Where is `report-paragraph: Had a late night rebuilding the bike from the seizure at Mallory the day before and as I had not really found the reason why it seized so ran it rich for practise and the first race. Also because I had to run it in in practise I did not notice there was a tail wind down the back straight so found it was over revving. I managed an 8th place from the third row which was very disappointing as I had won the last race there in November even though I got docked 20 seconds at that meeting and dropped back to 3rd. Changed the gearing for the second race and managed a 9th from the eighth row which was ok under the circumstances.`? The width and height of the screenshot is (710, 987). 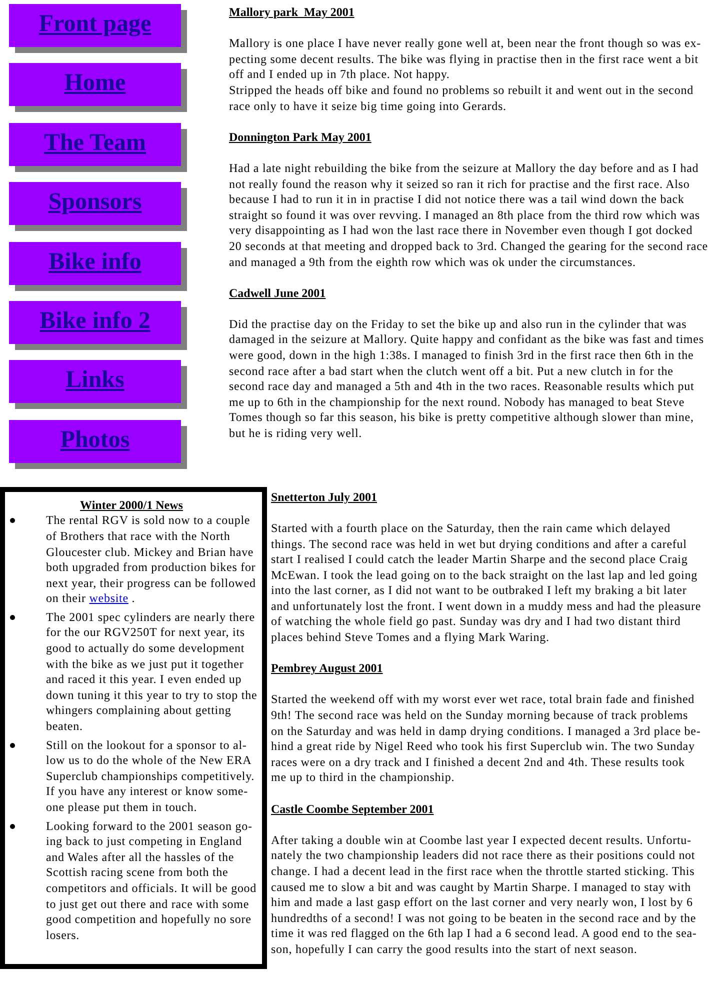 report-paragraph: Had a late night rebuilding the bike from the seizure at Mallory the day before and as I had not really found the reason why it seized so ran it rich for practise and the first race. Also because I had to run it in in practise I did not notice there was a tail wind down the back straight so found it was over revving. I managed an 8th place from the third row which was very disappointing as I had won the last race there in November even though I got docked 20 seconds at that meeting and dropped back to 3rd. Changed the gearing for the second race and managed a 9th from the eighth row which was ok under the circumstances. is located at coordinates (468, 215).